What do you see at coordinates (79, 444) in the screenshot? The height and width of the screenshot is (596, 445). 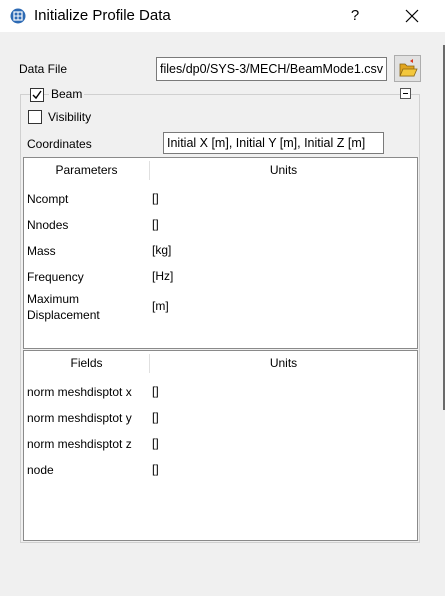 I see `field-name: norm meshdisptot z` at bounding box center [79, 444].